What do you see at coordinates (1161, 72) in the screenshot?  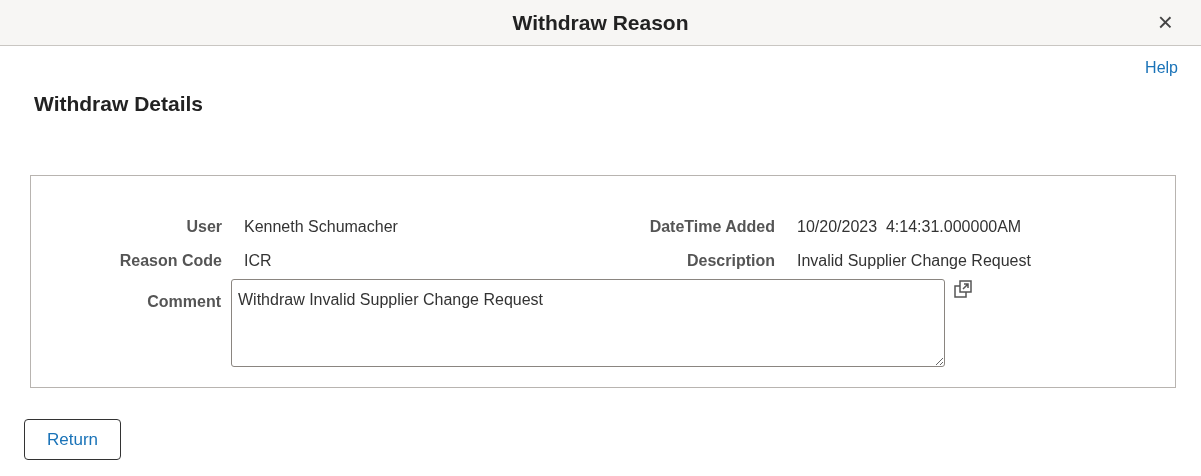 I see `help-link: Help` at bounding box center [1161, 72].